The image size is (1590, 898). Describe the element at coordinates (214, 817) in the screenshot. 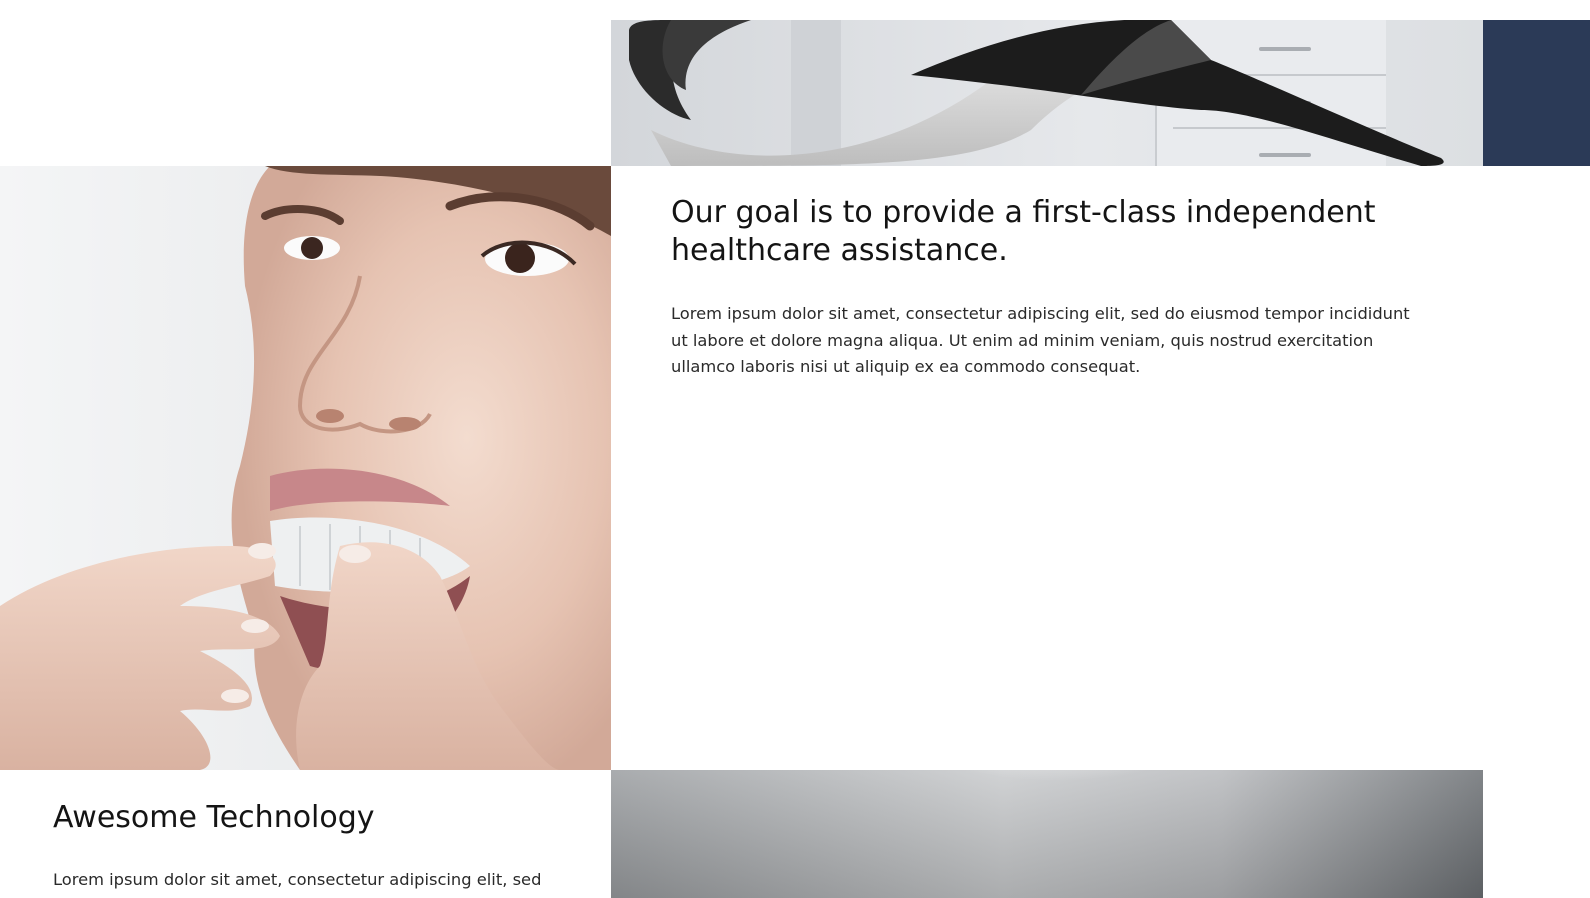

I see `technology-heading: Awesome Technology` at that location.